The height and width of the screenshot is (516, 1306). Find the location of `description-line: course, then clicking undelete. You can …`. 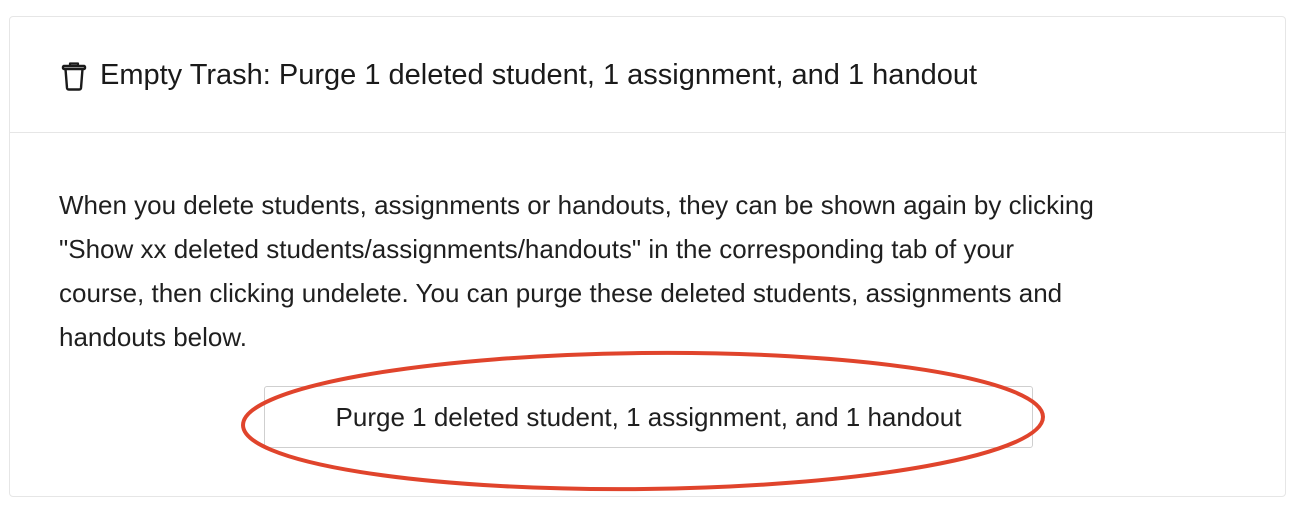

description-line: course, then clicking undelete. You can … is located at coordinates (561, 293).